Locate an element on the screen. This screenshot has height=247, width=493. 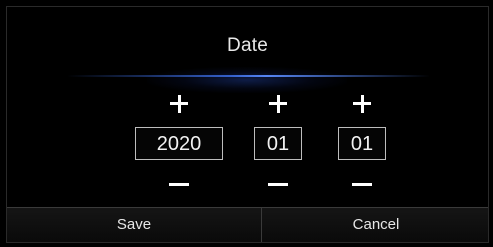
day-increment-plus-icon is located at coordinates (362, 104).